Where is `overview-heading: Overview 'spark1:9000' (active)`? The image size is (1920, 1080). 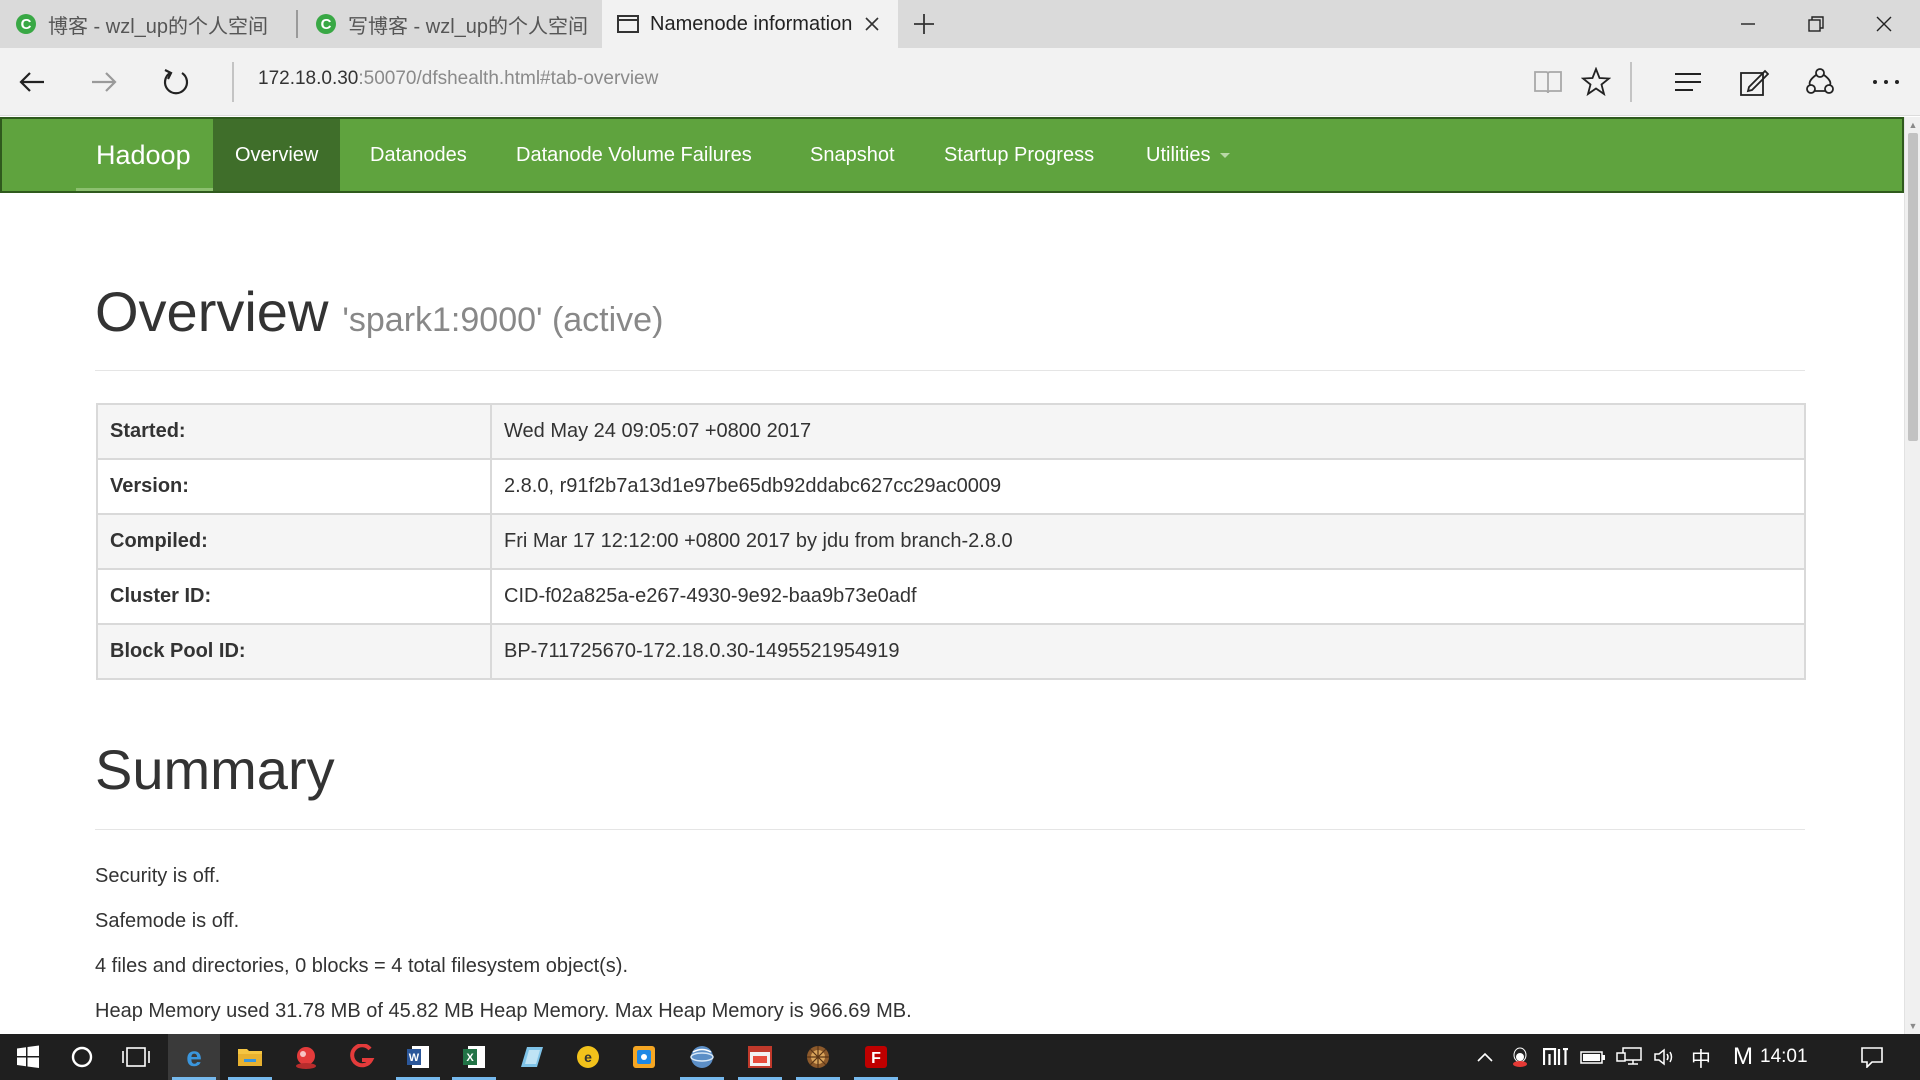
overview-heading: Overview 'spark1:9000' (active) is located at coordinates (379, 311).